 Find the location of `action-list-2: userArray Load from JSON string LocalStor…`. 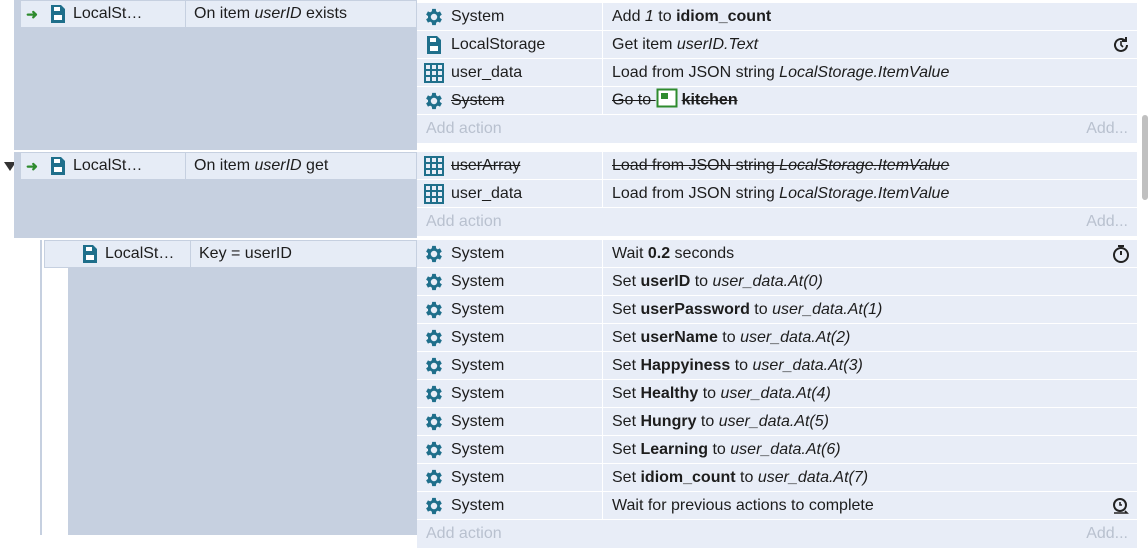

action-list-2: userArray Load from JSON string LocalStor… is located at coordinates (777, 194).